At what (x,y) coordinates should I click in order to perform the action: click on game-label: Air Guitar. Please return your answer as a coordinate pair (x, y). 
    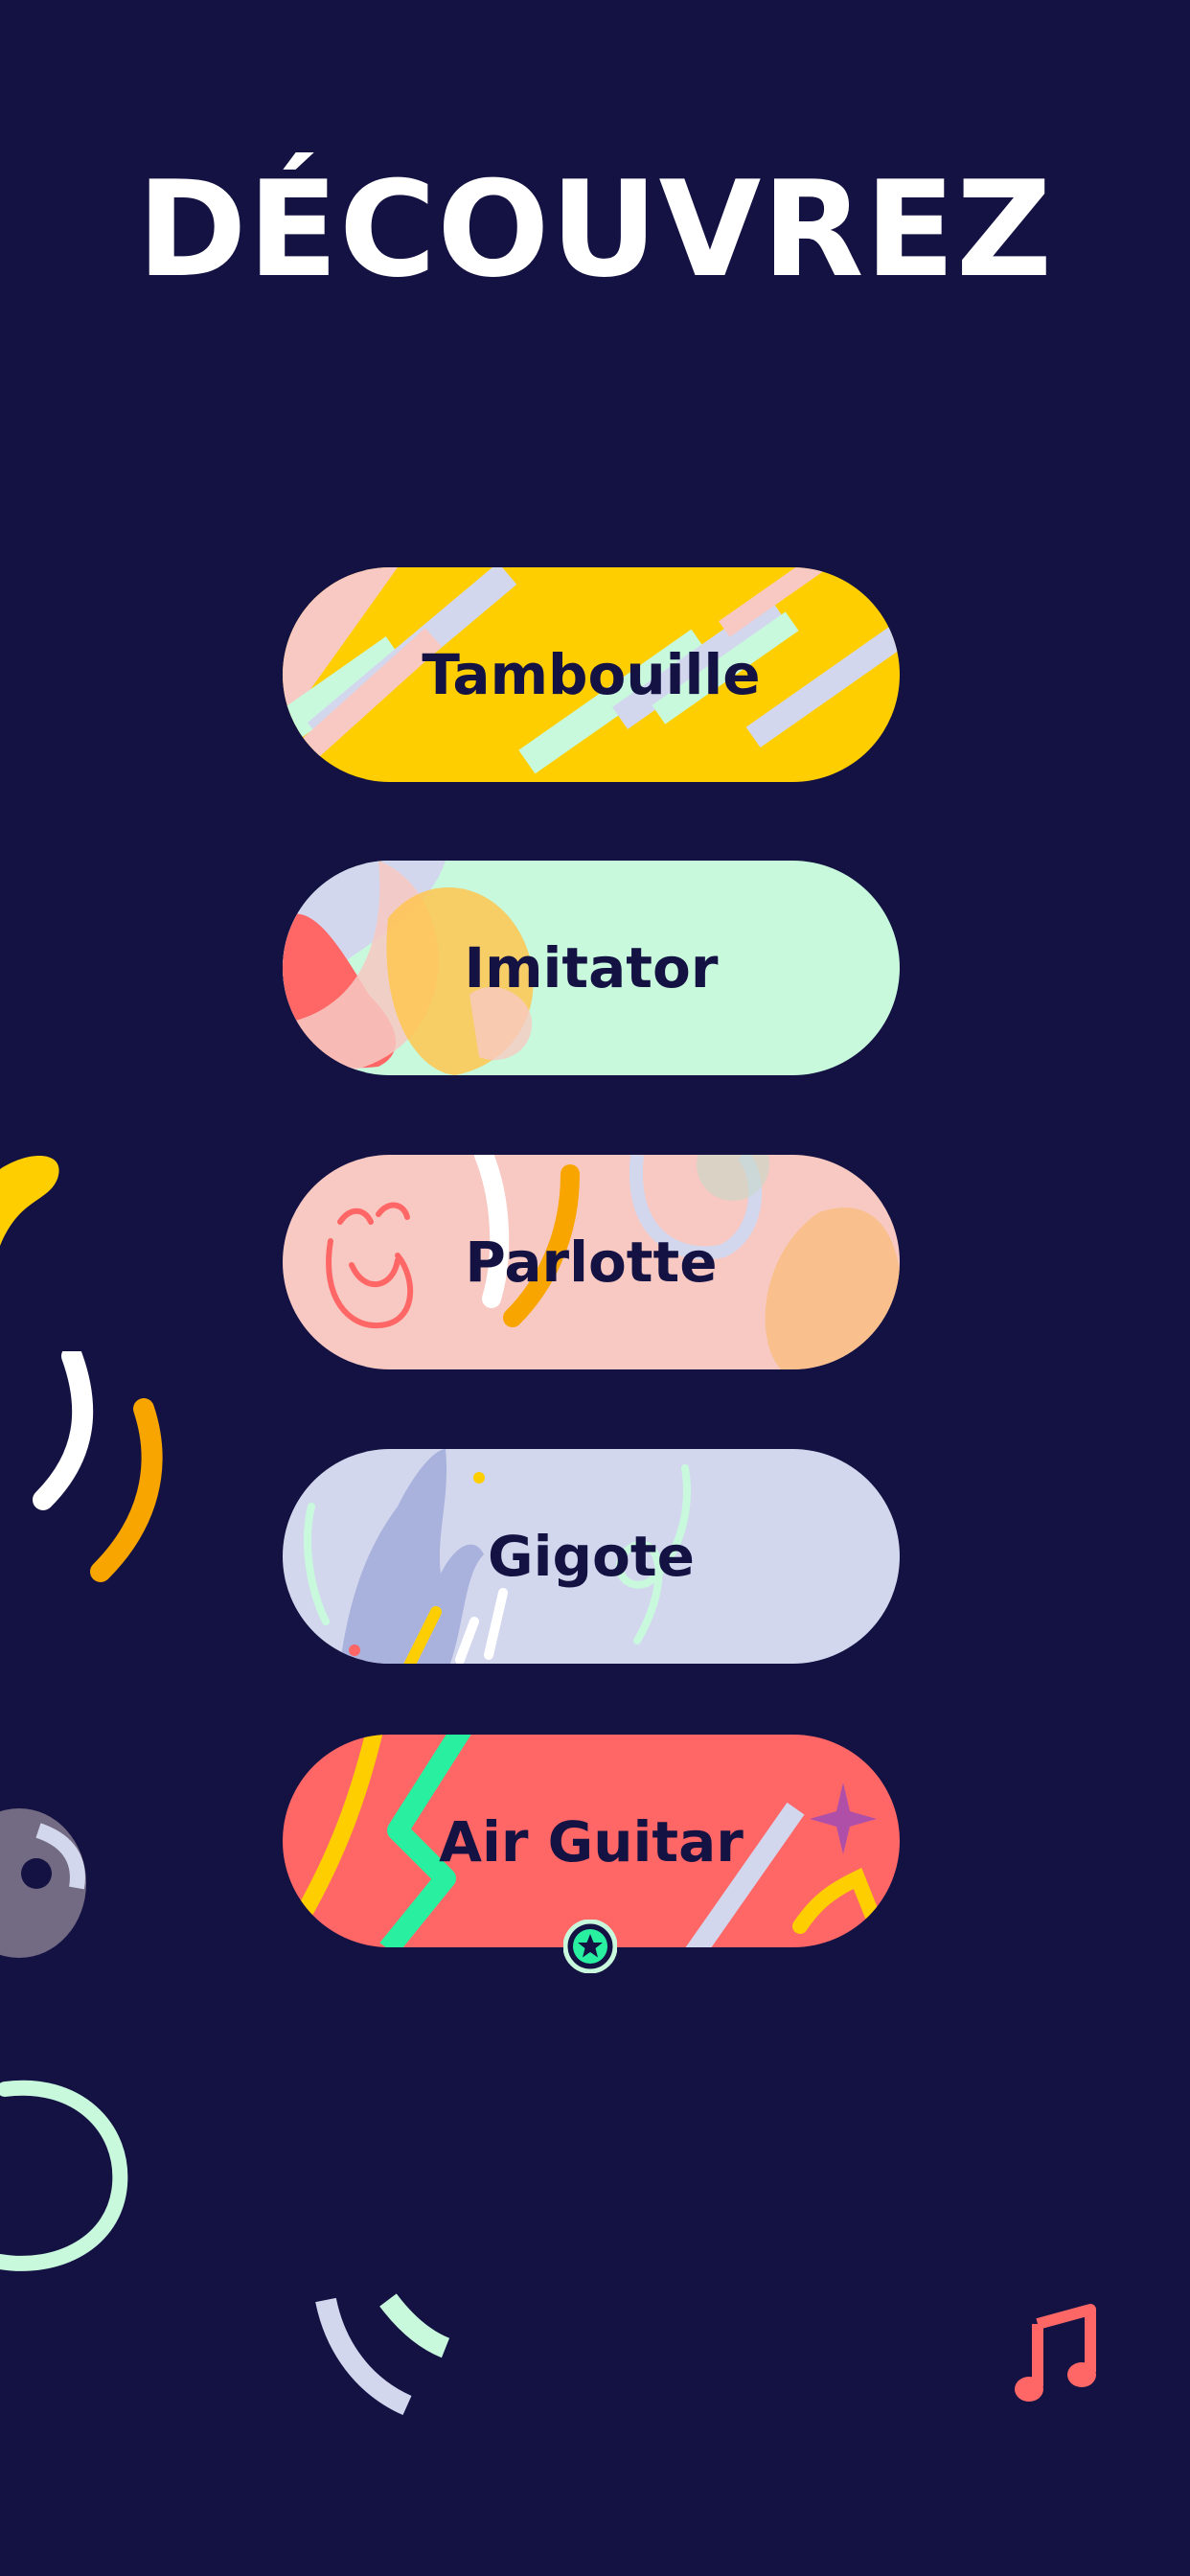
    Looking at the image, I should click on (591, 1841).